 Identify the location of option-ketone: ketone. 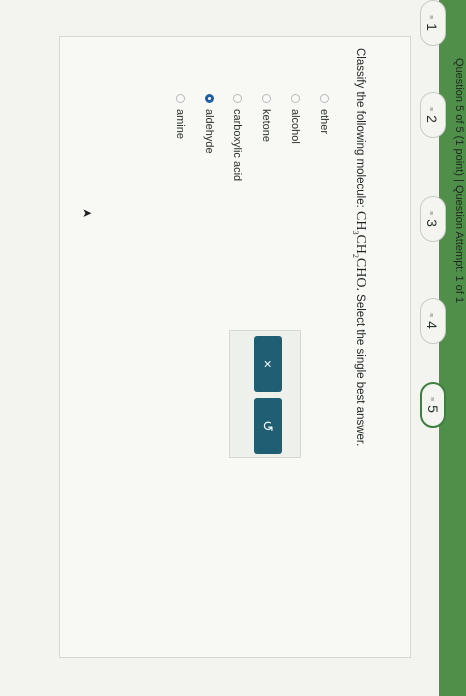
(265, 118).